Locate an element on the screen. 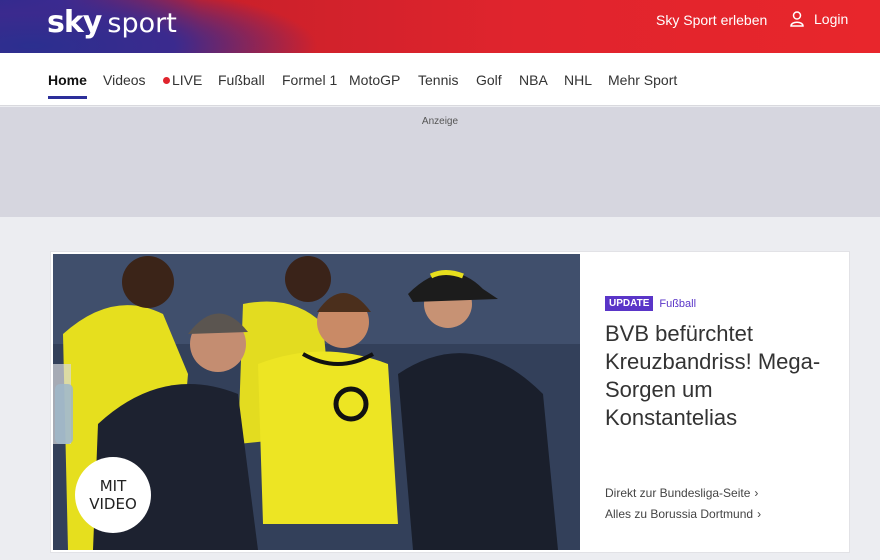  sky-sport-erleben-link: Sky Sport erleben is located at coordinates (711, 20).